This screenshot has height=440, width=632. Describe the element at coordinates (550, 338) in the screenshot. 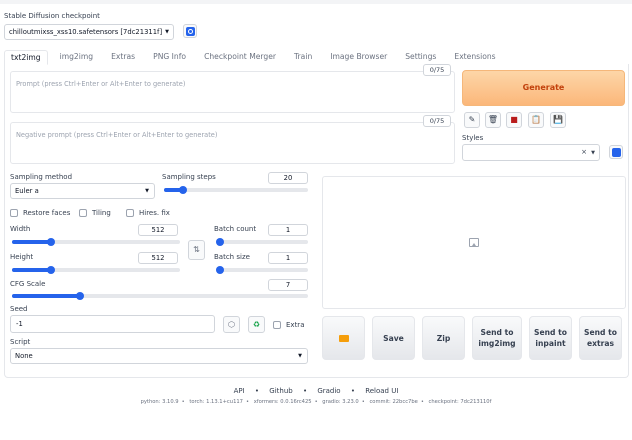

I see `send-to-inpaint-button: Send to inpaint` at that location.